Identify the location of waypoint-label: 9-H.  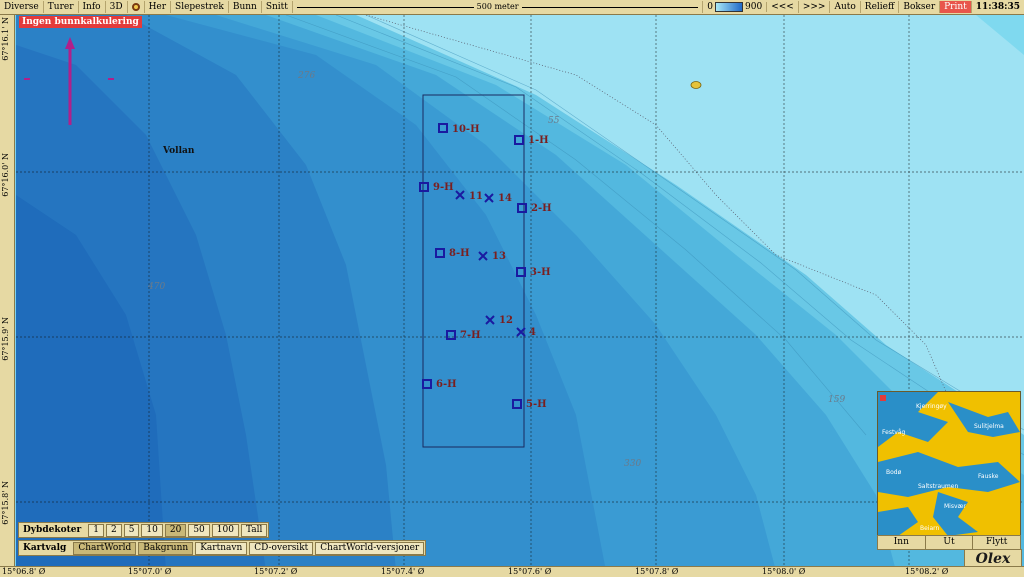
(443, 187).